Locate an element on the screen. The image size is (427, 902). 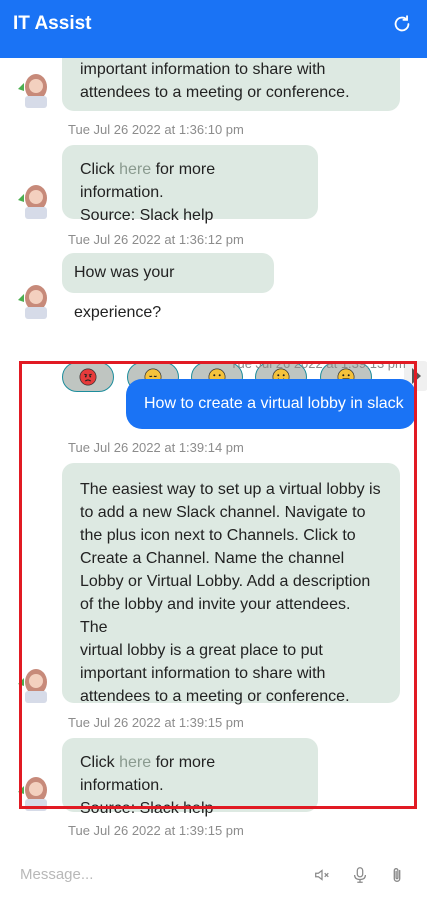
message-line: the plus icon next to Channels. Click to is located at coordinates (218, 535).